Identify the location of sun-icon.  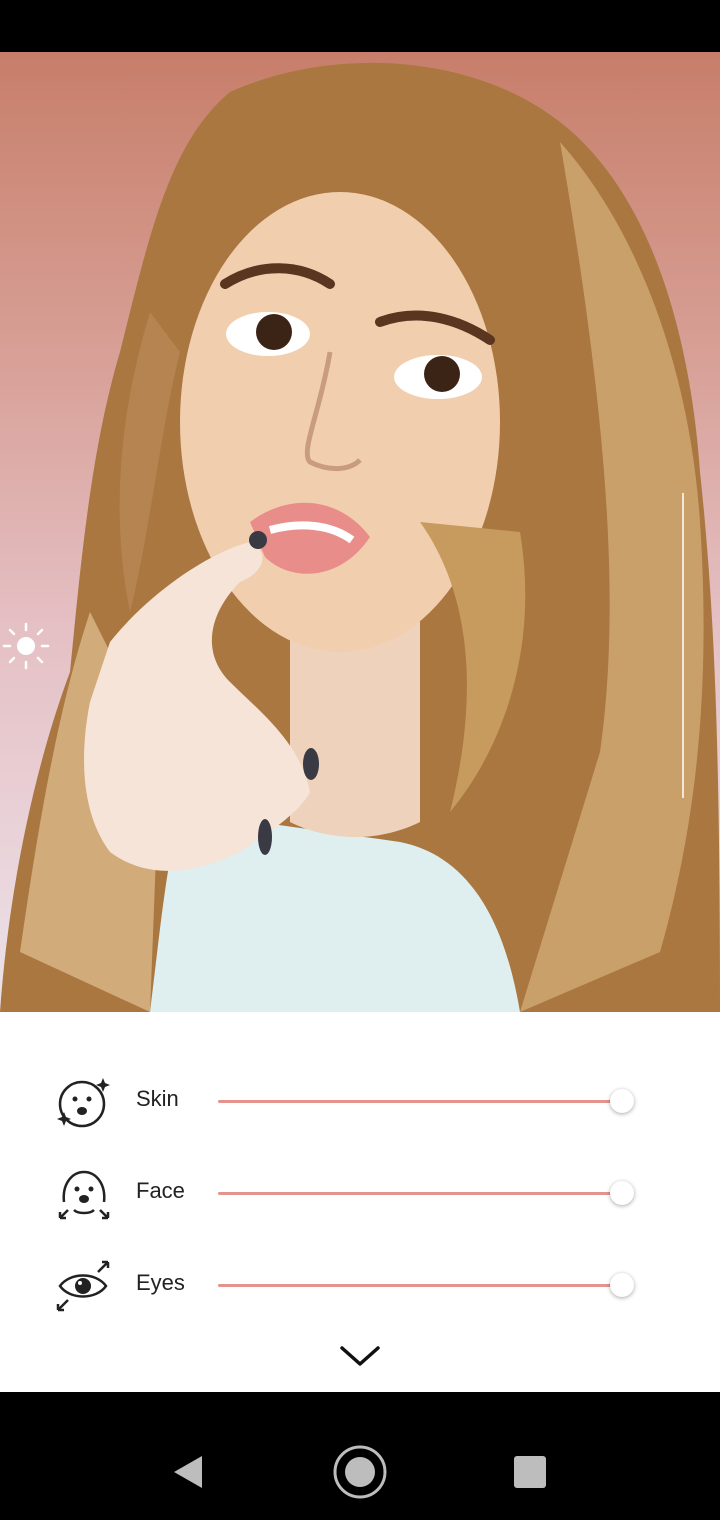
(26, 646).